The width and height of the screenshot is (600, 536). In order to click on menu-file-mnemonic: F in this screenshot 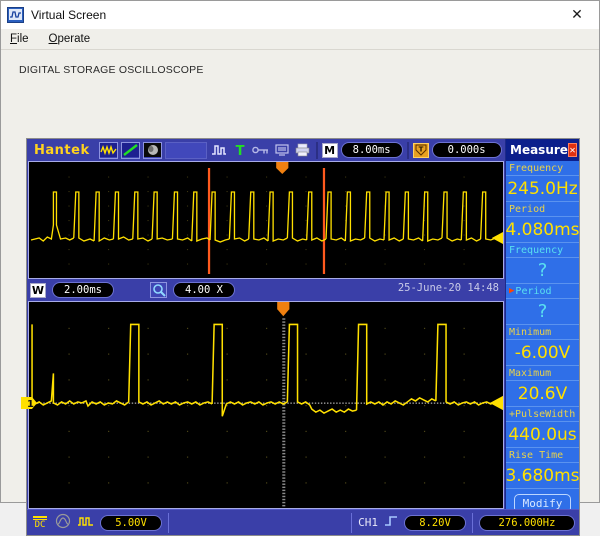, I will do `click(14, 39)`.